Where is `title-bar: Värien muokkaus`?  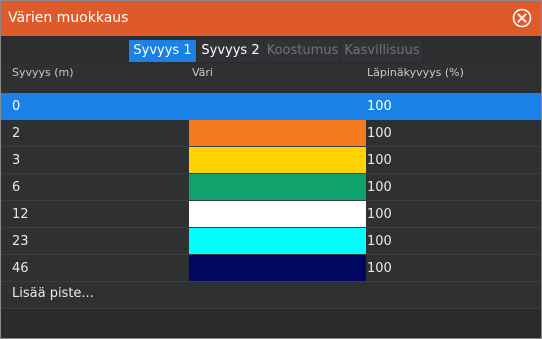
title-bar: Värien muokkaus is located at coordinates (271, 18).